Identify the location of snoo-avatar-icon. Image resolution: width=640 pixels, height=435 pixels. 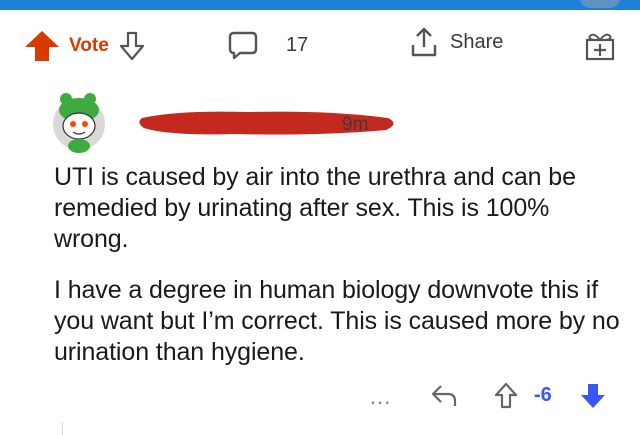
(79, 121).